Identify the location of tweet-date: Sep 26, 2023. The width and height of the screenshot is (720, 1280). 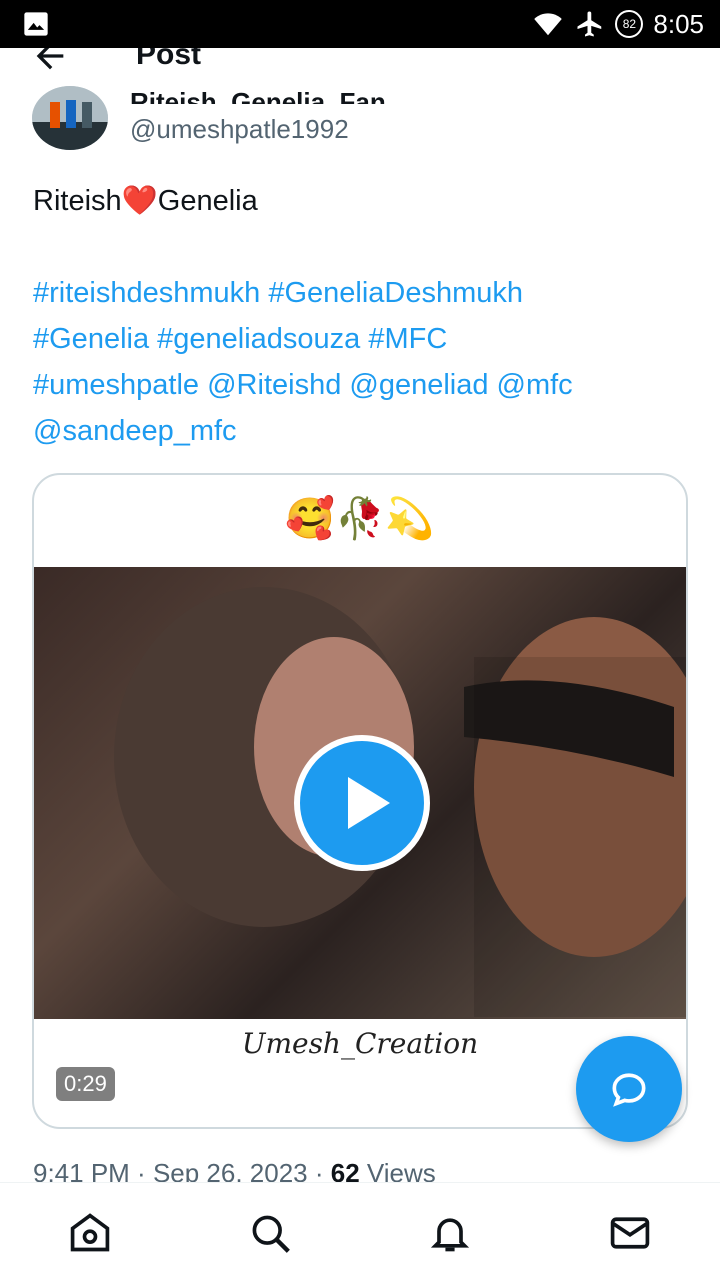
(230, 1171).